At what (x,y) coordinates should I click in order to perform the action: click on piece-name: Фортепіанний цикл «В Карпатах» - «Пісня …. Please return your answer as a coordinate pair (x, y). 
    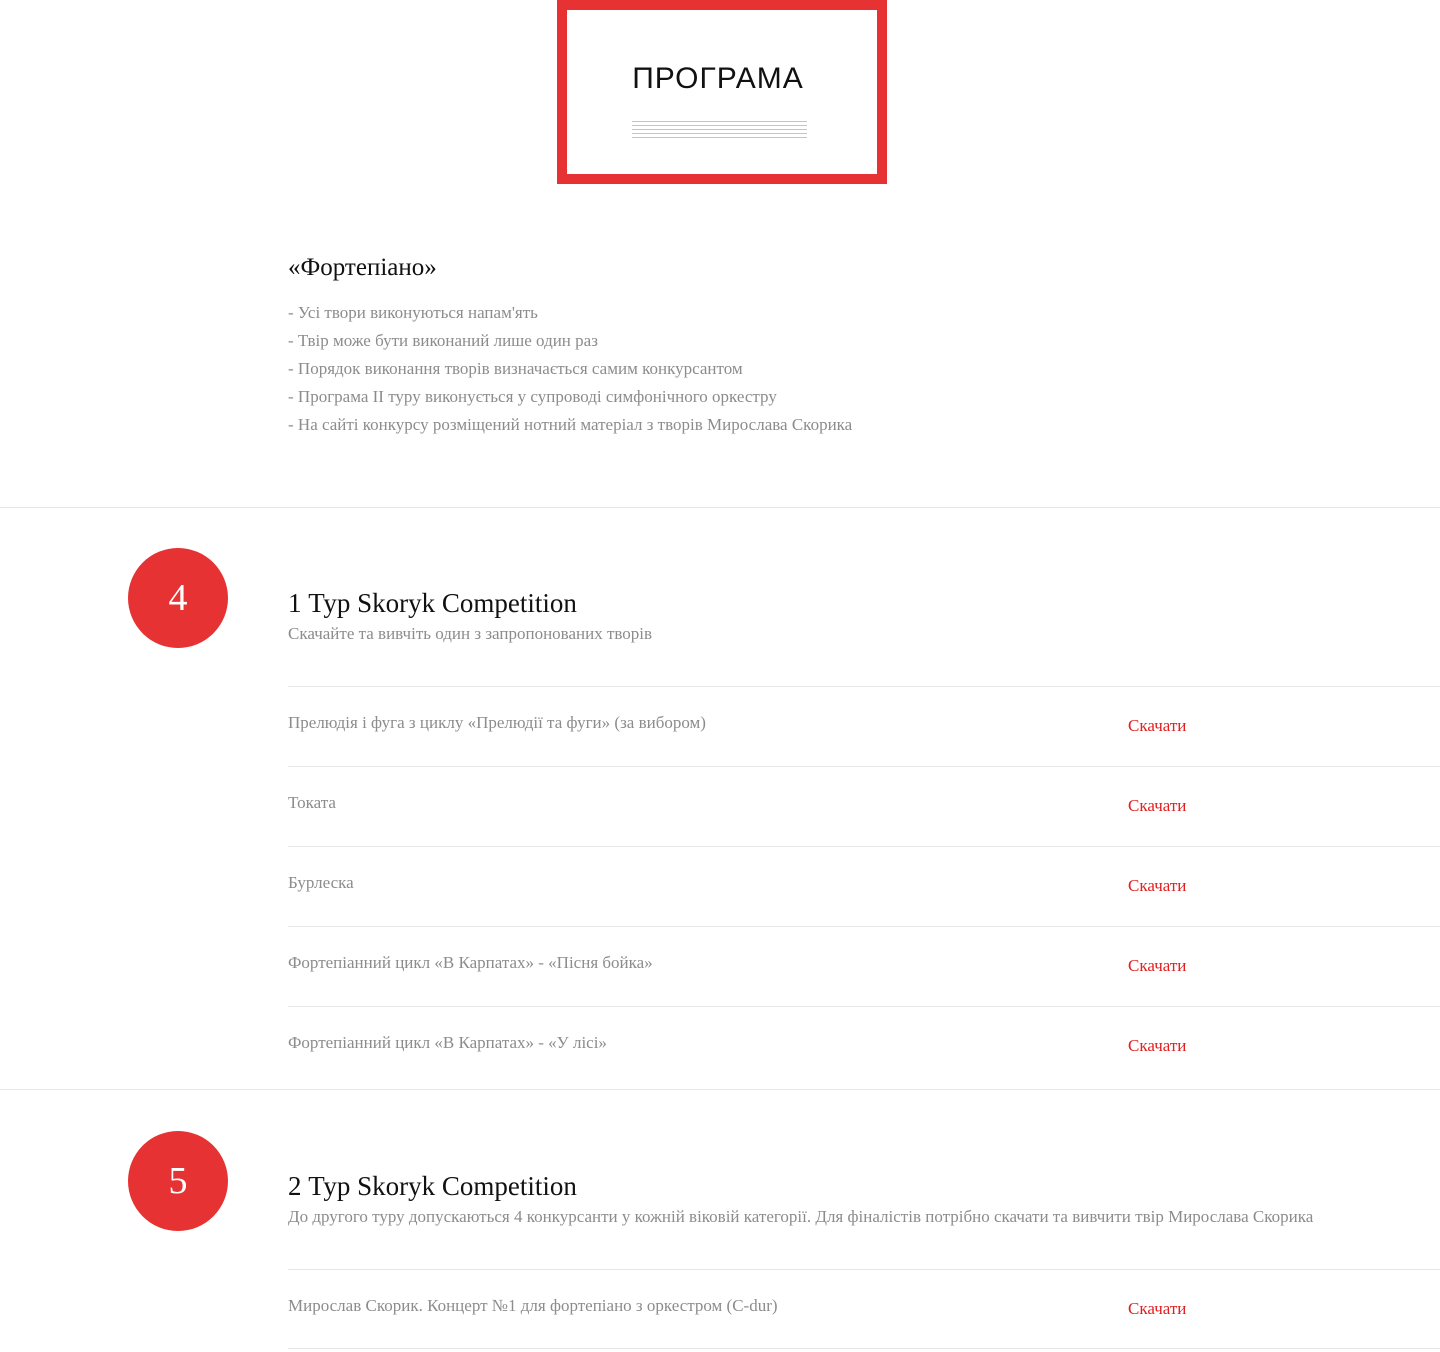
    Looking at the image, I should click on (470, 962).